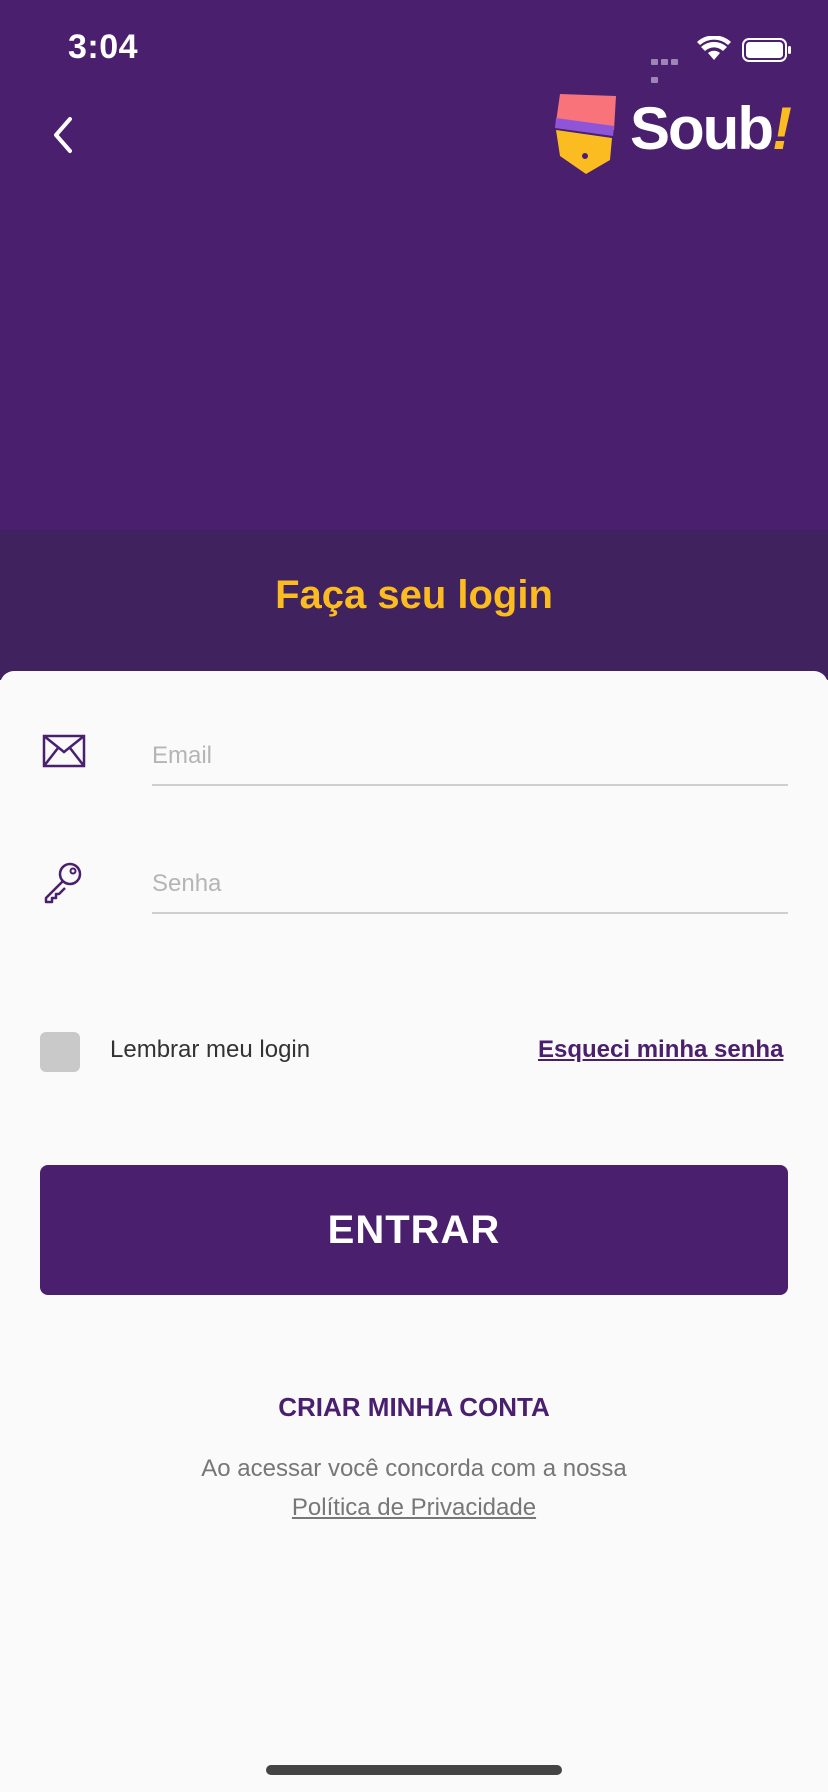  I want to click on email-input, so click(470, 757).